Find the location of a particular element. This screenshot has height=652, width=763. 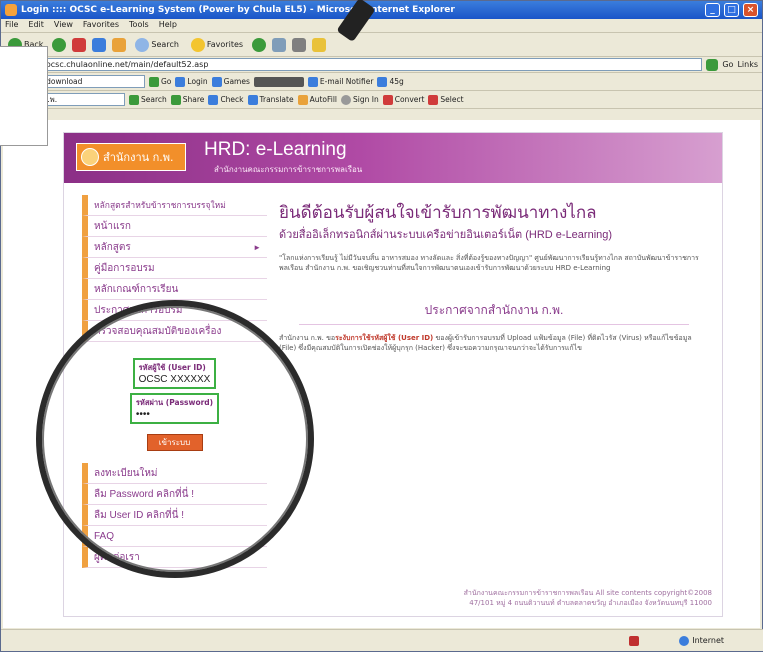

favorites-label: Favorites is located at coordinates (225, 44).